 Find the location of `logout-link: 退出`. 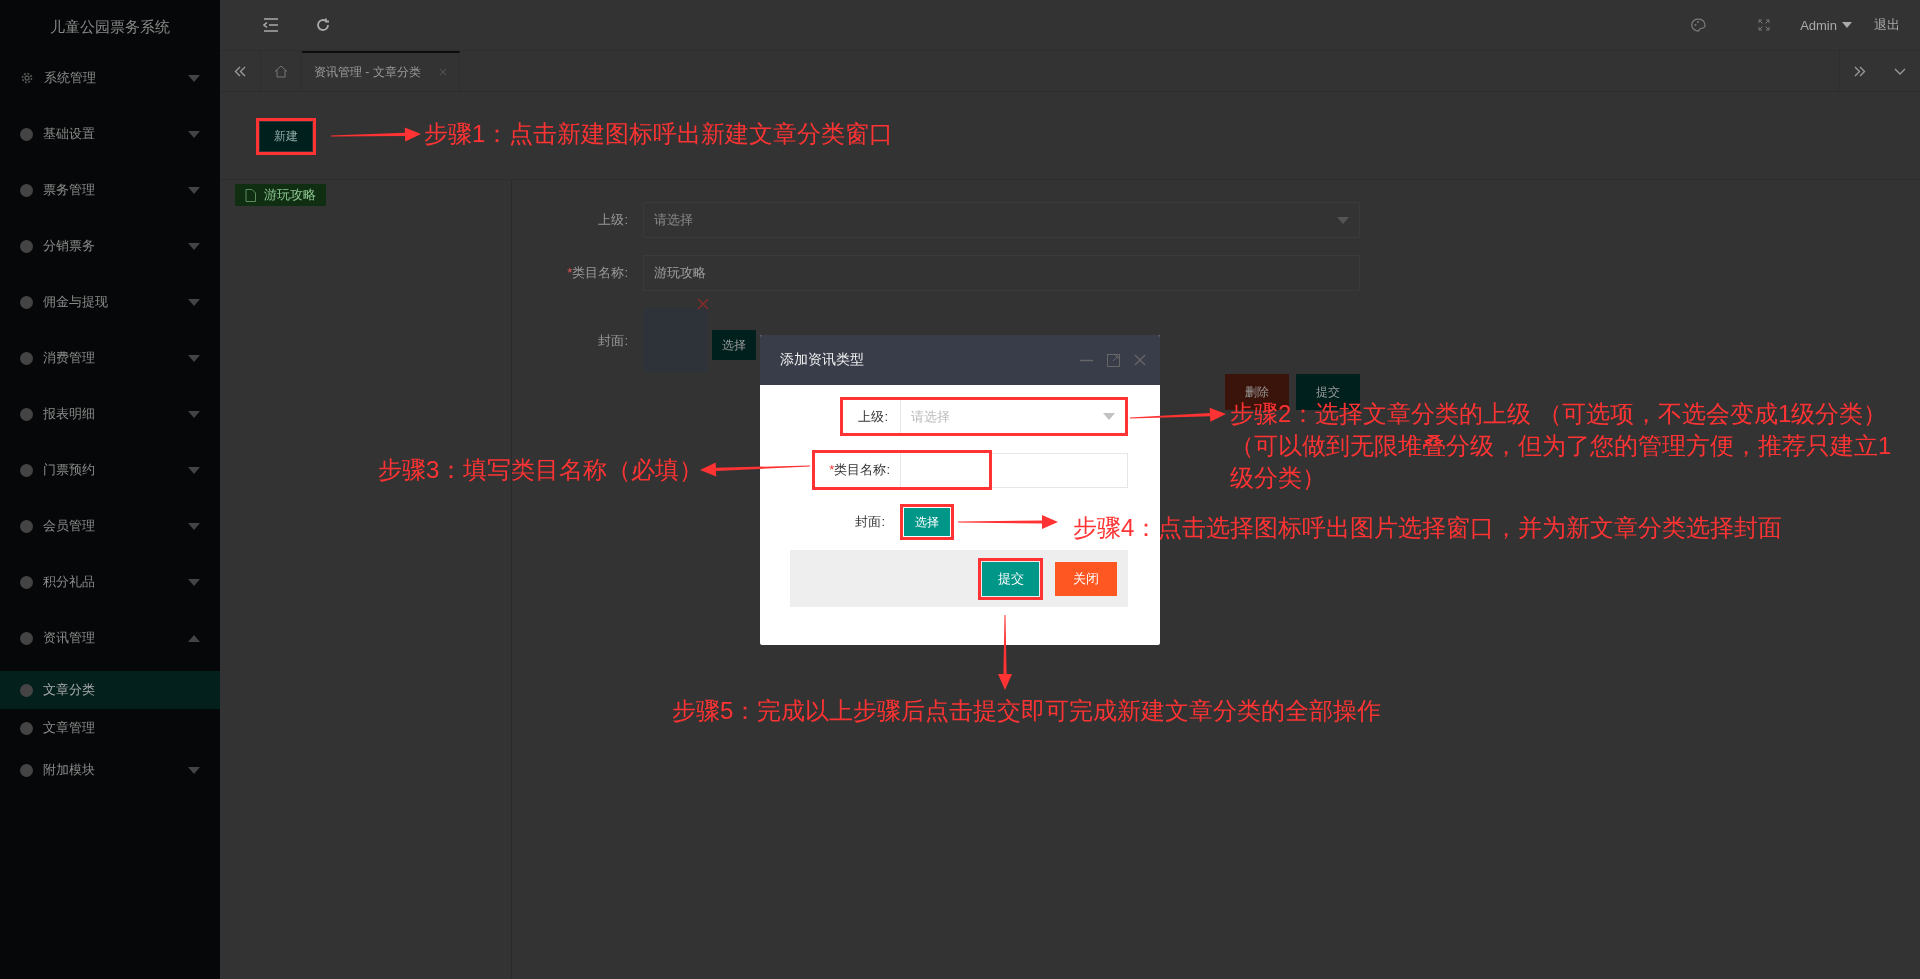

logout-link: 退出 is located at coordinates (1887, 25).